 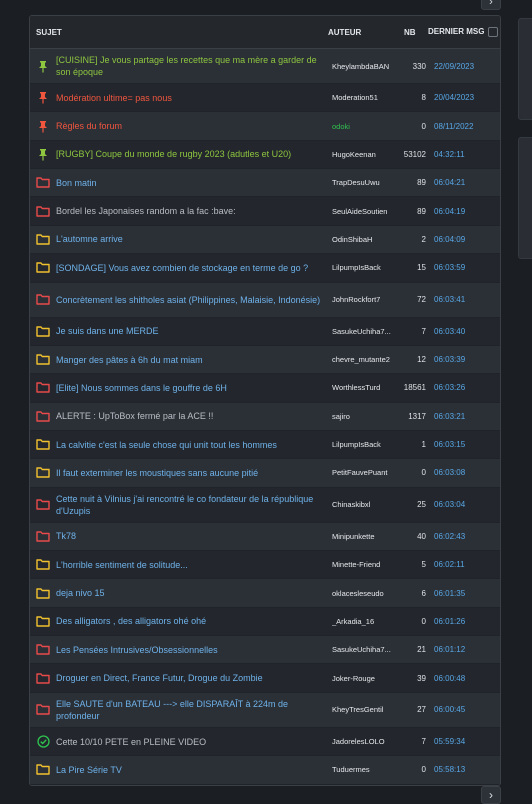 I want to click on topic-last-message-link: 06:03:26, so click(x=466, y=387).